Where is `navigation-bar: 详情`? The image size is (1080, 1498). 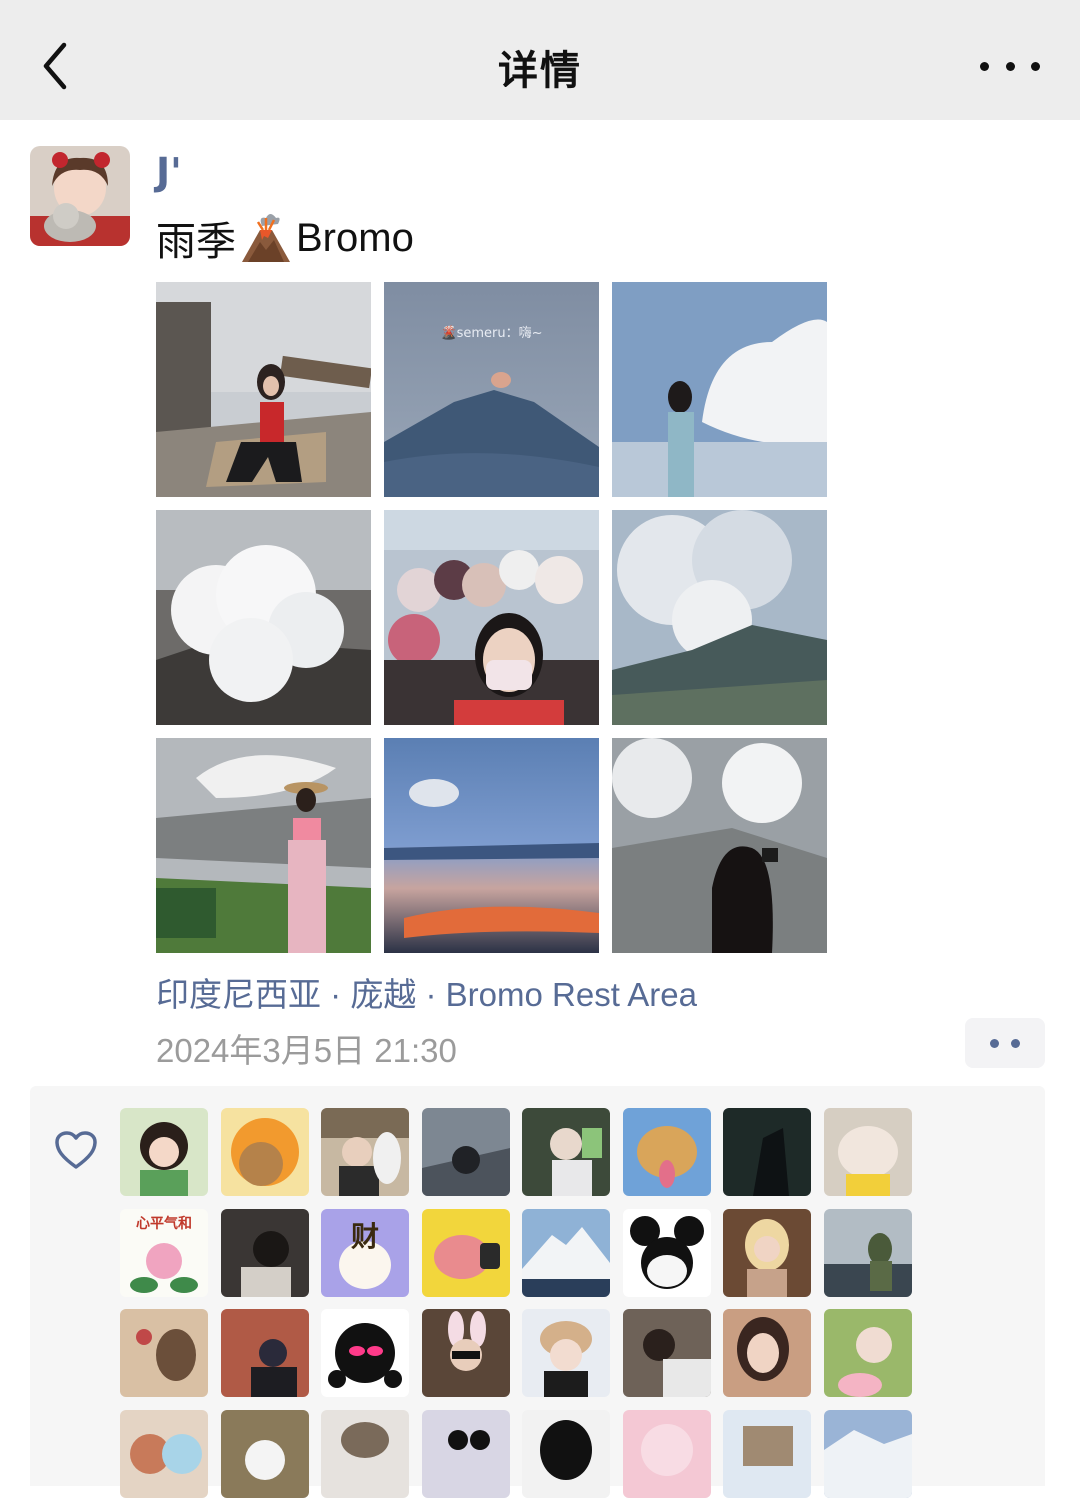
navigation-bar: 详情 is located at coordinates (540, 60).